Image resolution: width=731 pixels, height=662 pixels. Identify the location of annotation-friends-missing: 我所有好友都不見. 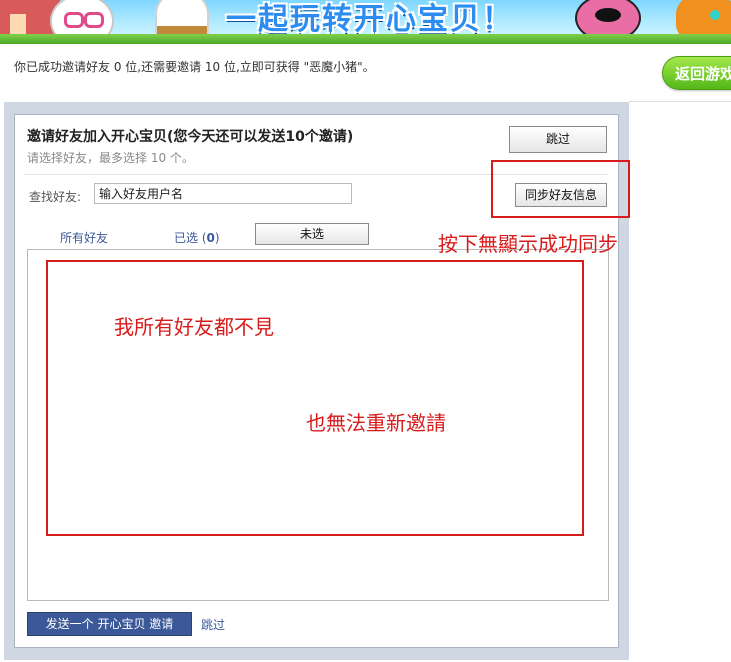
(194, 327).